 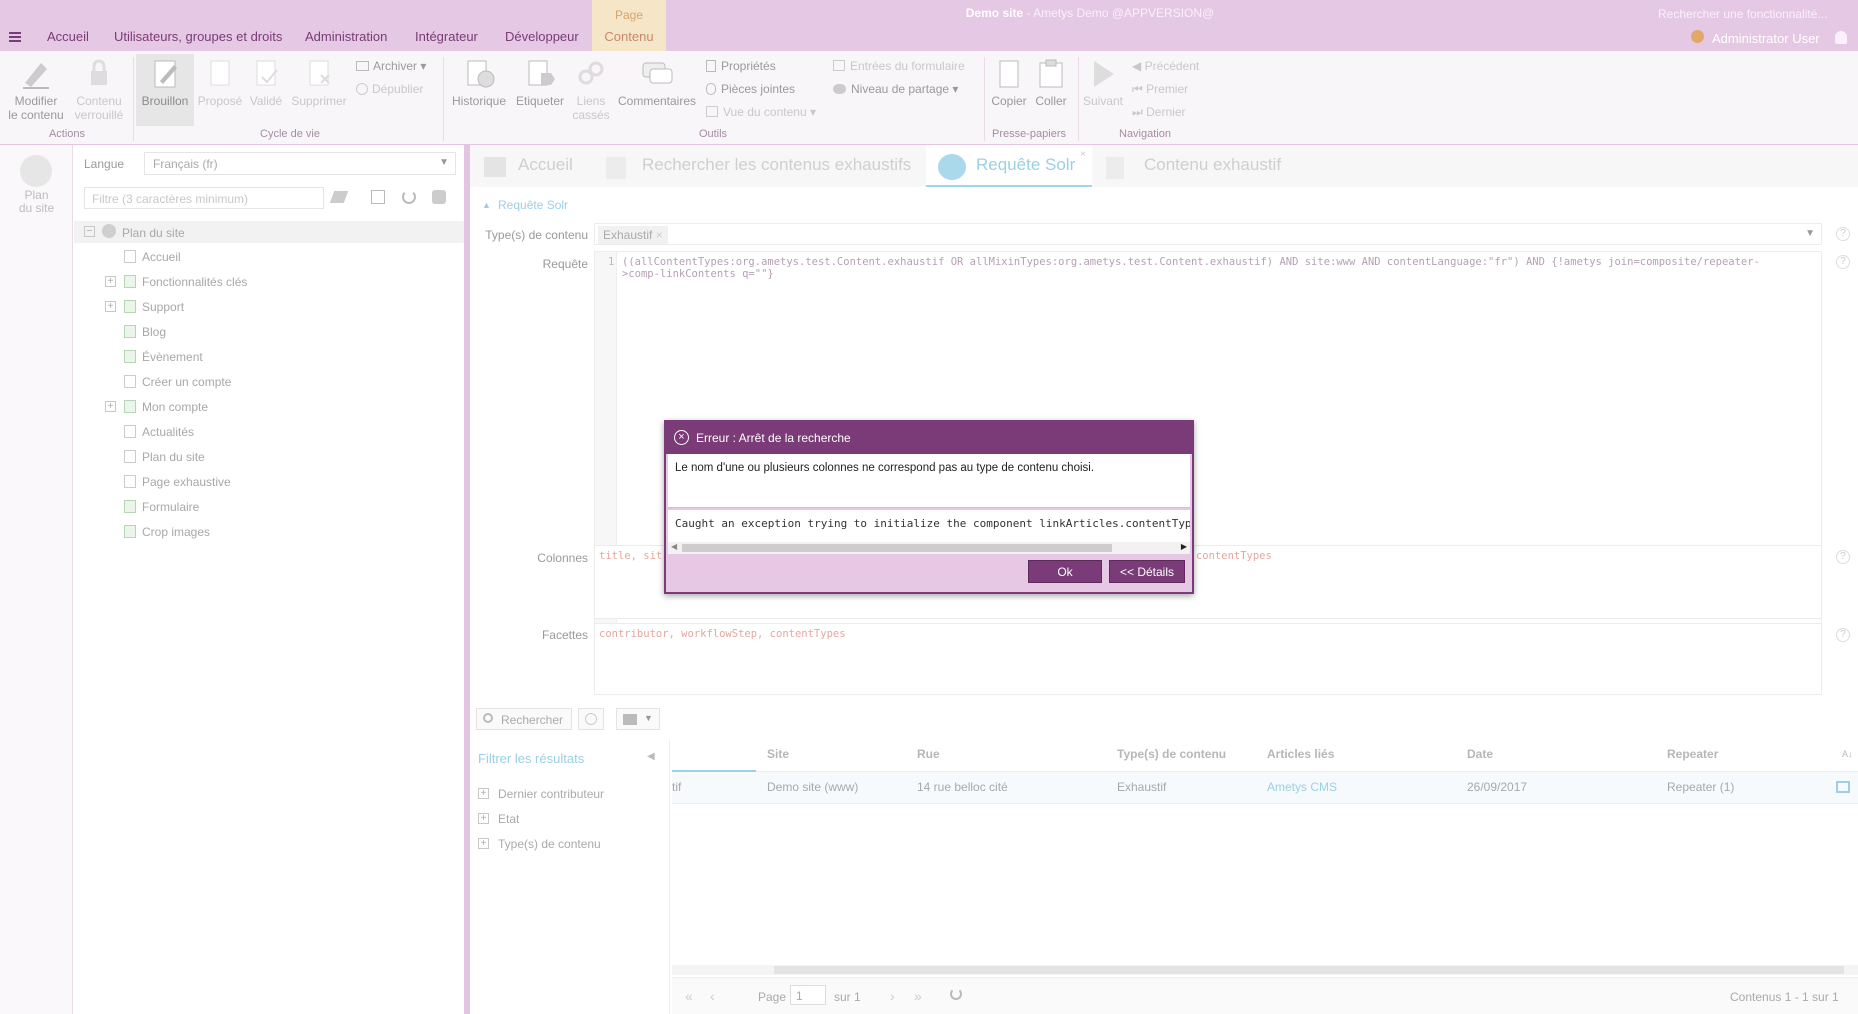 What do you see at coordinates (1009, 82) in the screenshot?
I see `copy-button: Copier` at bounding box center [1009, 82].